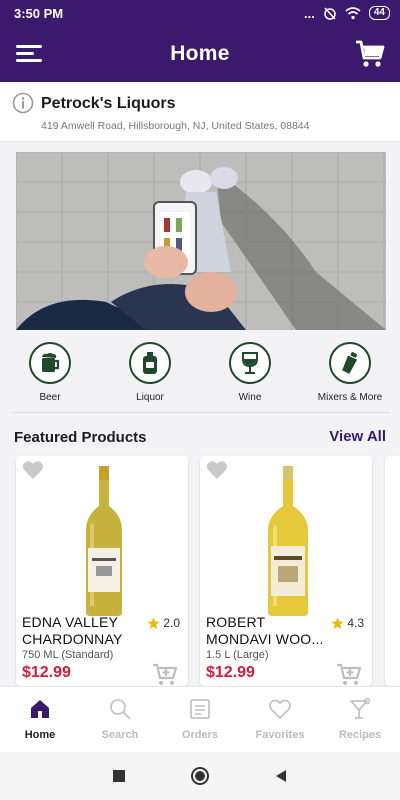 This screenshot has height=800, width=400. Describe the element at coordinates (392, 571) in the screenshot. I see `product-card-partial` at that location.